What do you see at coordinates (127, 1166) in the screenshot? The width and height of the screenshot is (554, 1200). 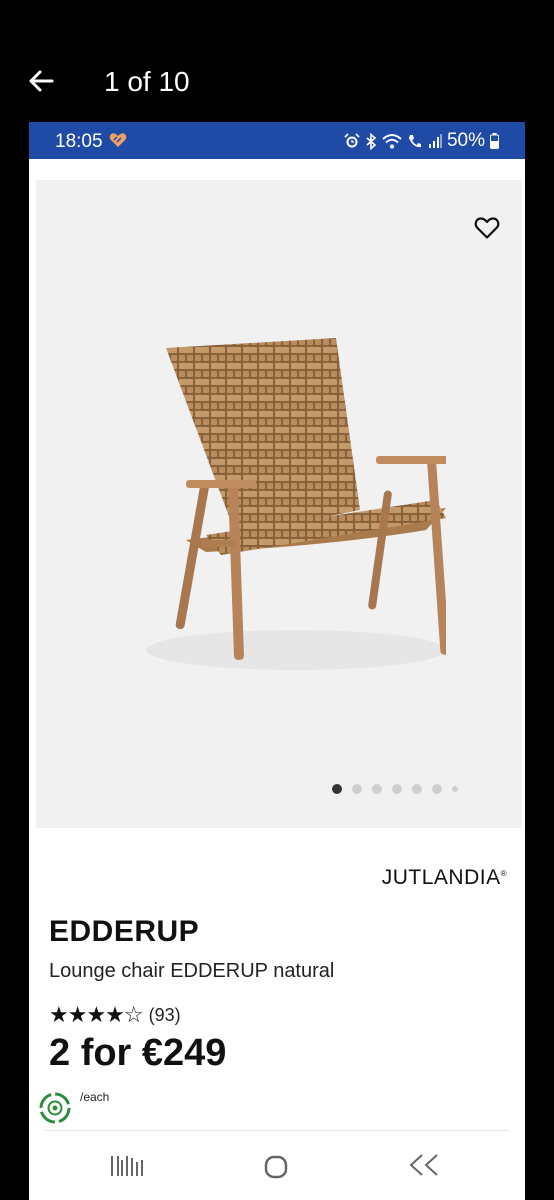 I see `recent-apps-icon` at bounding box center [127, 1166].